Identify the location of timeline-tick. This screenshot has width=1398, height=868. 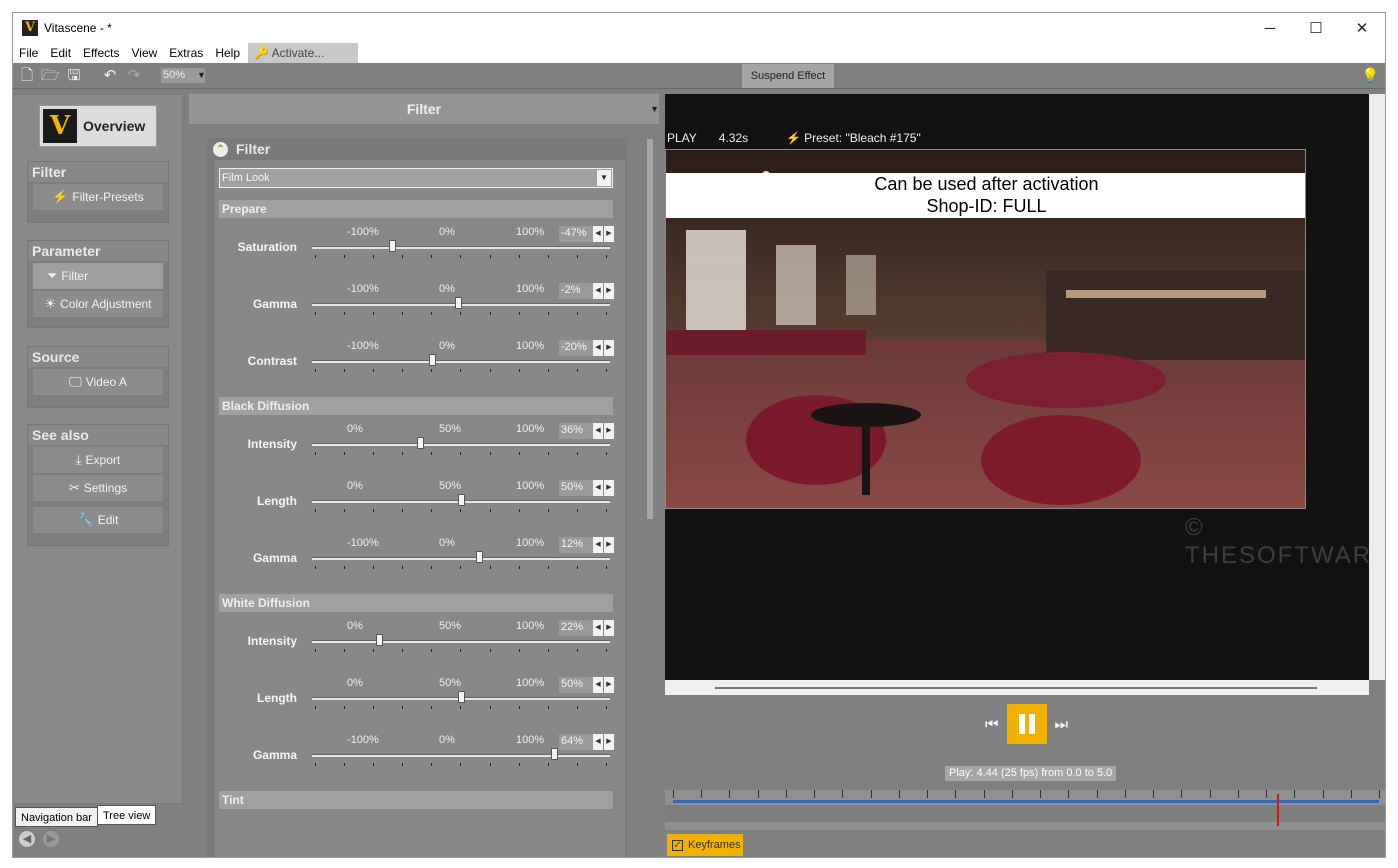
(673, 794).